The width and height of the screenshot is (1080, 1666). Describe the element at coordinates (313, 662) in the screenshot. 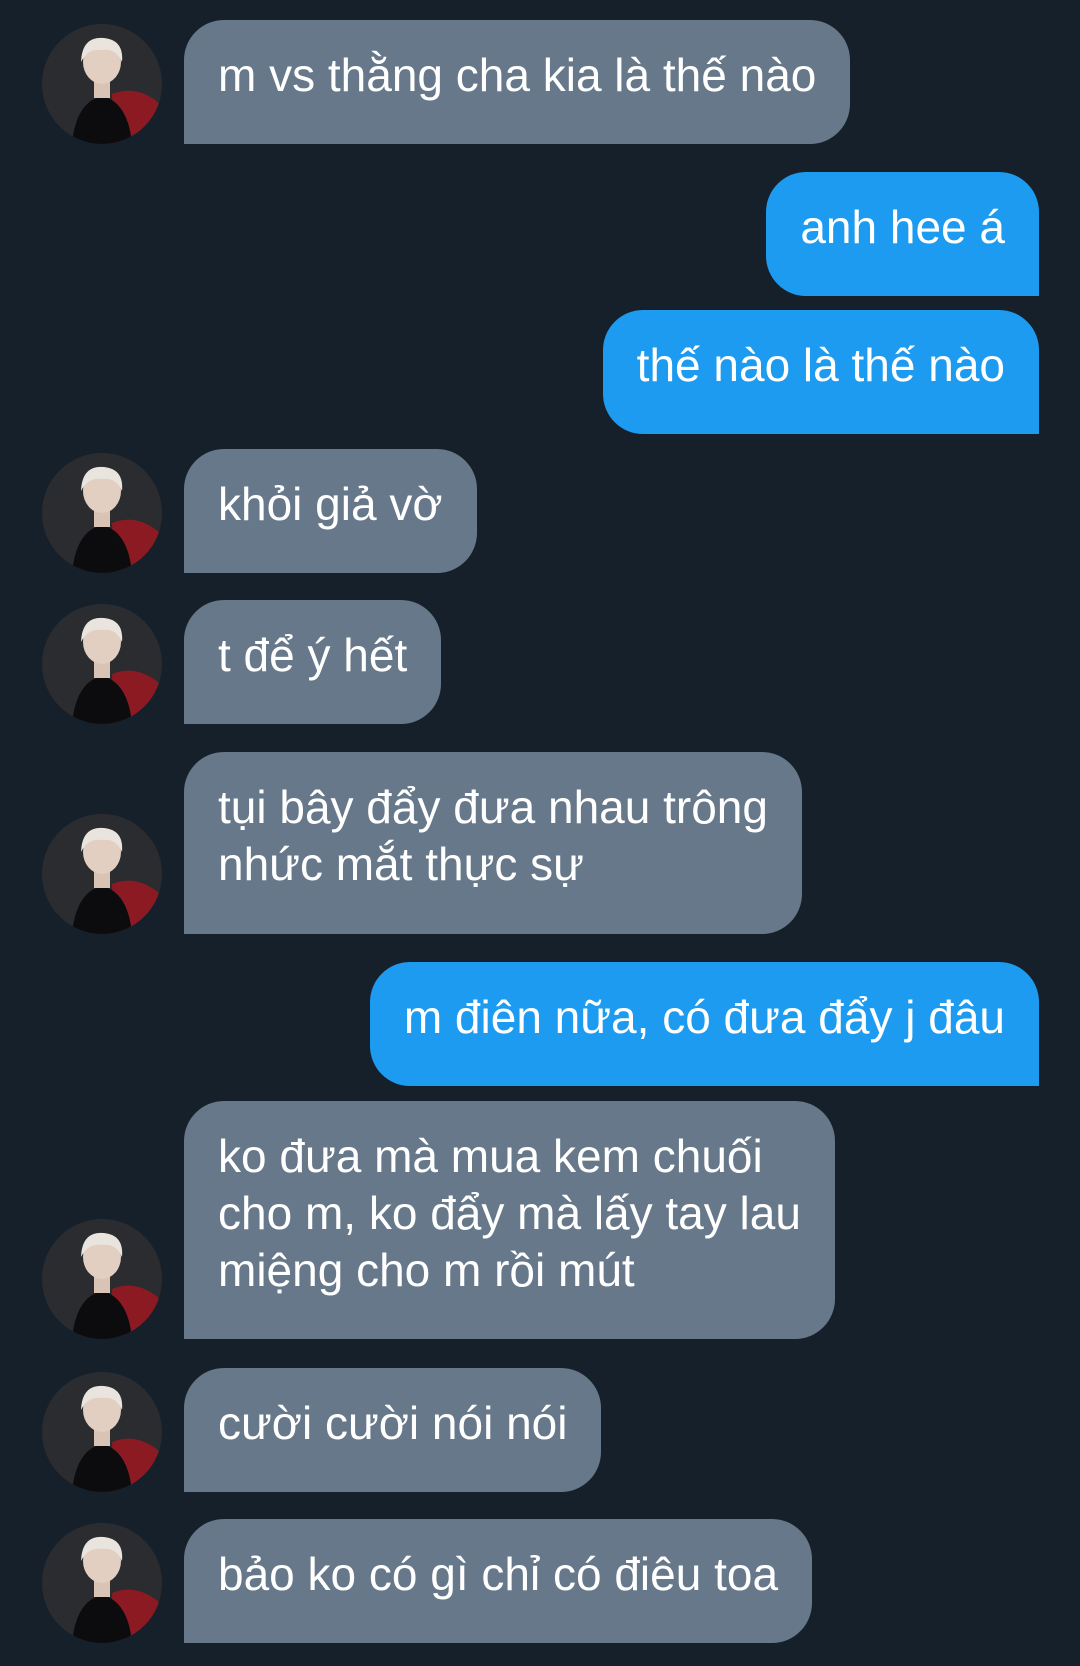

I see `message-bubble-incoming: t để ý hết` at that location.